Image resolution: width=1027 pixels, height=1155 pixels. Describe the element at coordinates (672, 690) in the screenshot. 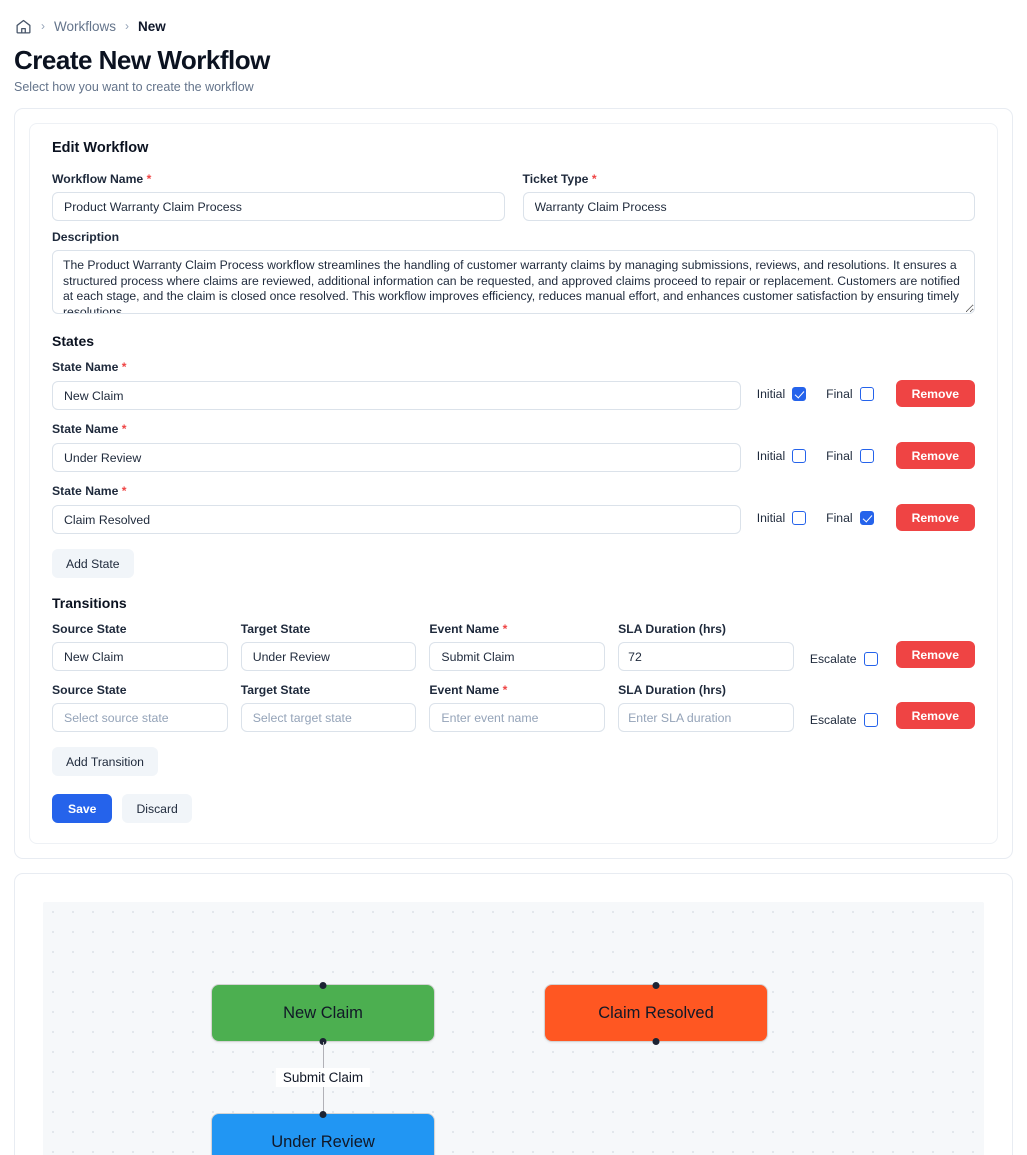

I see `sla-duration-label: SLA Duration (hrs)` at that location.